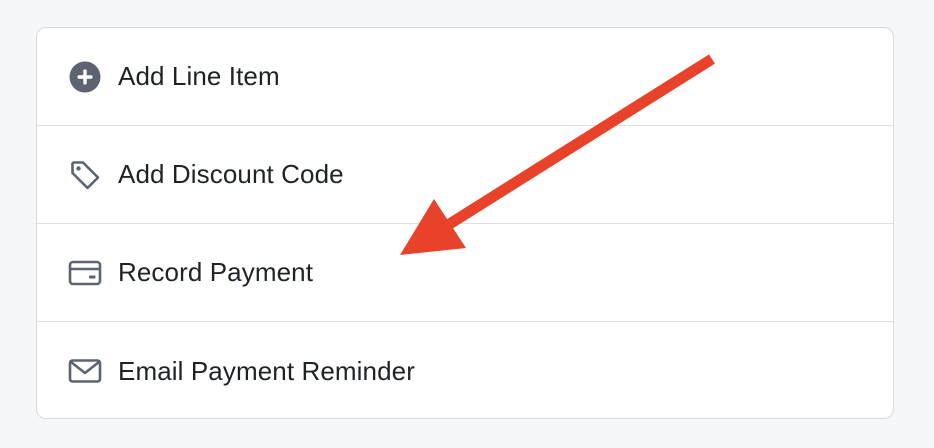 The height and width of the screenshot is (448, 934). Describe the element at coordinates (85, 273) in the screenshot. I see `credit-card-icon` at that location.